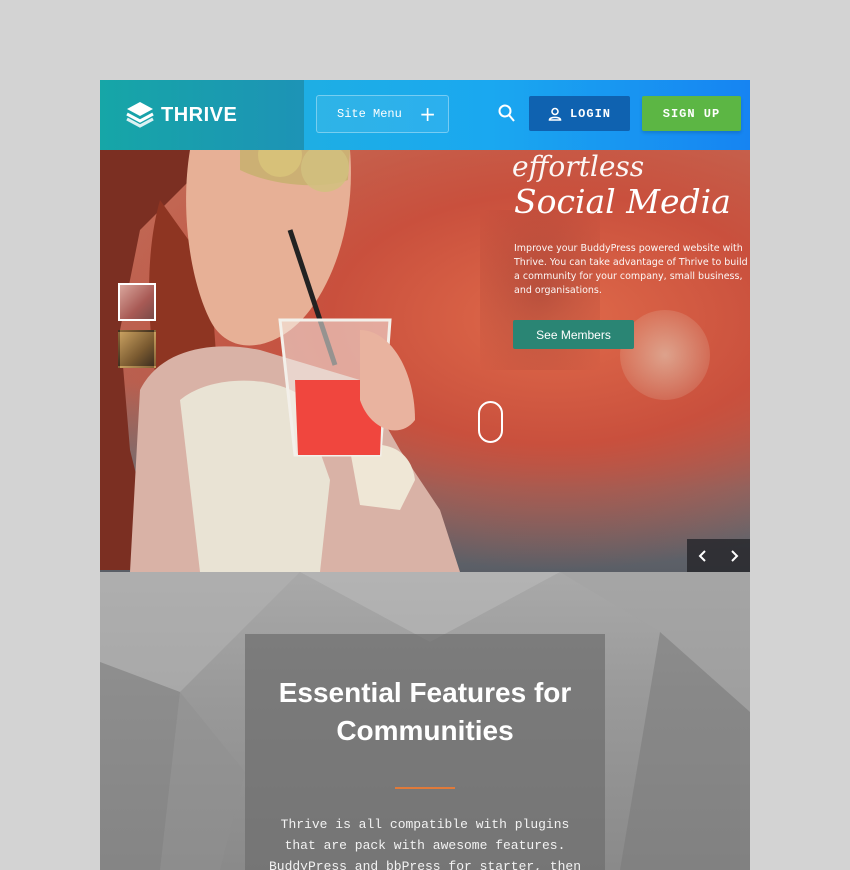  I want to click on slider-next-button, so click(735, 555).